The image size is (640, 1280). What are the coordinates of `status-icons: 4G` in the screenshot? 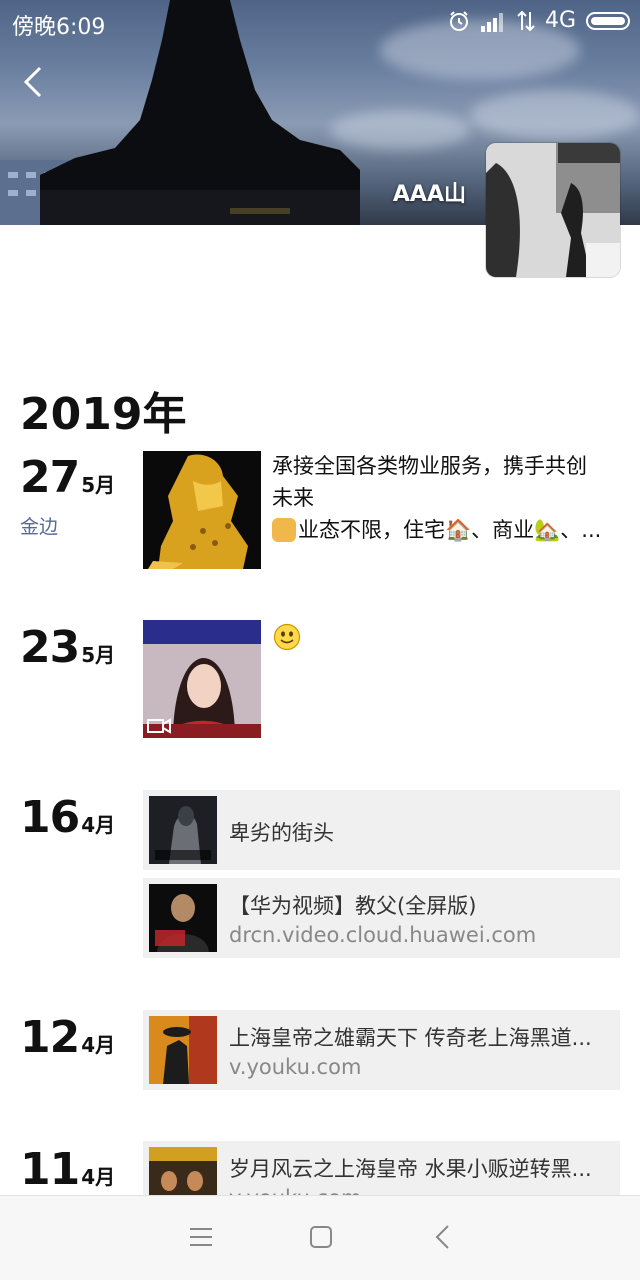 It's located at (538, 20).